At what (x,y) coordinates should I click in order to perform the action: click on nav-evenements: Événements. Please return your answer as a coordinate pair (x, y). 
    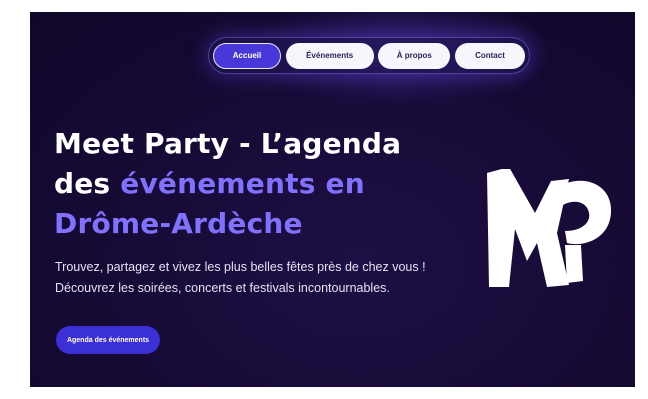
    Looking at the image, I should click on (329, 55).